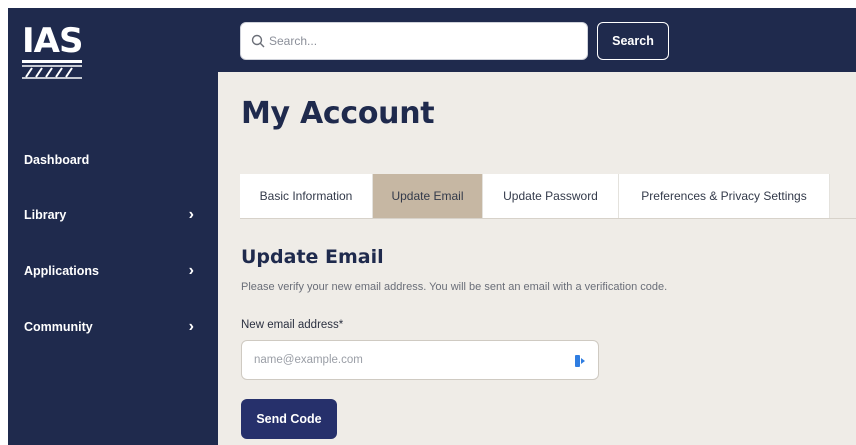  Describe the element at coordinates (113, 160) in the screenshot. I see `sidebar-item-dashboard: Dashboard` at that location.